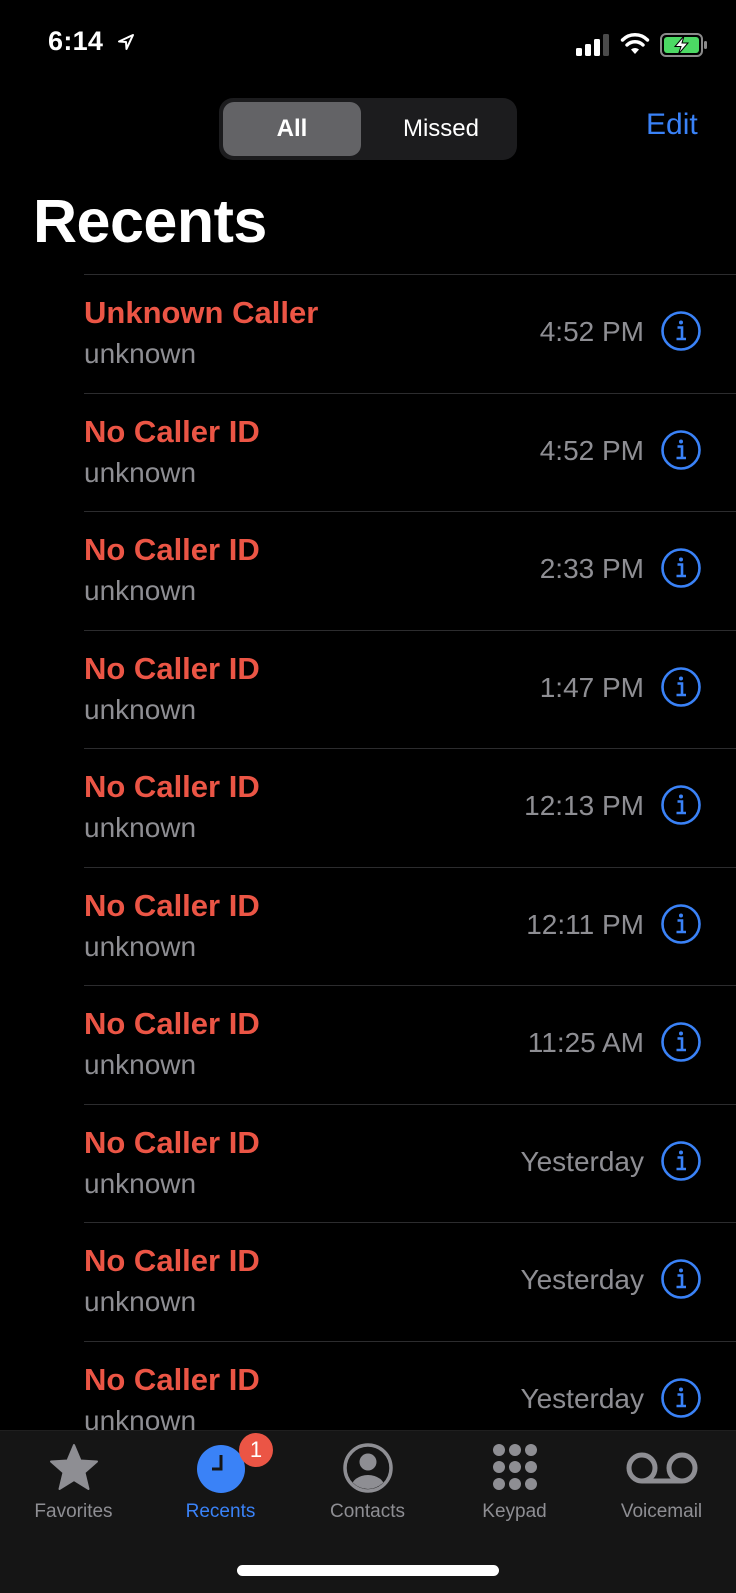  What do you see at coordinates (585, 924) in the screenshot?
I see `call-time: 12:11 PM` at bounding box center [585, 924].